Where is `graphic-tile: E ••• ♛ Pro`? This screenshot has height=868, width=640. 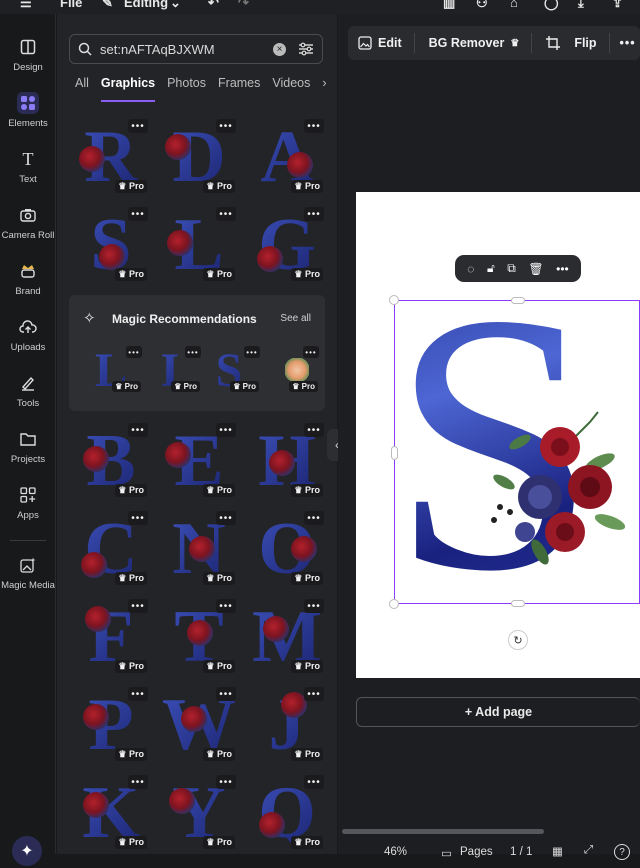 graphic-tile: E ••• ♛ Pro is located at coordinates (199, 461).